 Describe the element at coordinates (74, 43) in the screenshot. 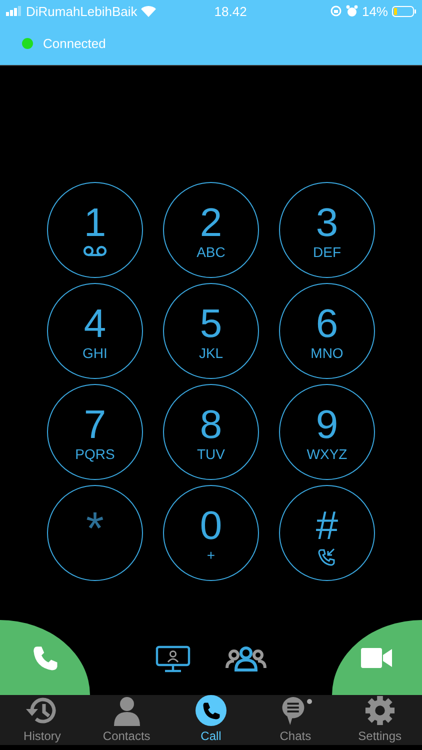

I see `connection-status: Connected` at that location.